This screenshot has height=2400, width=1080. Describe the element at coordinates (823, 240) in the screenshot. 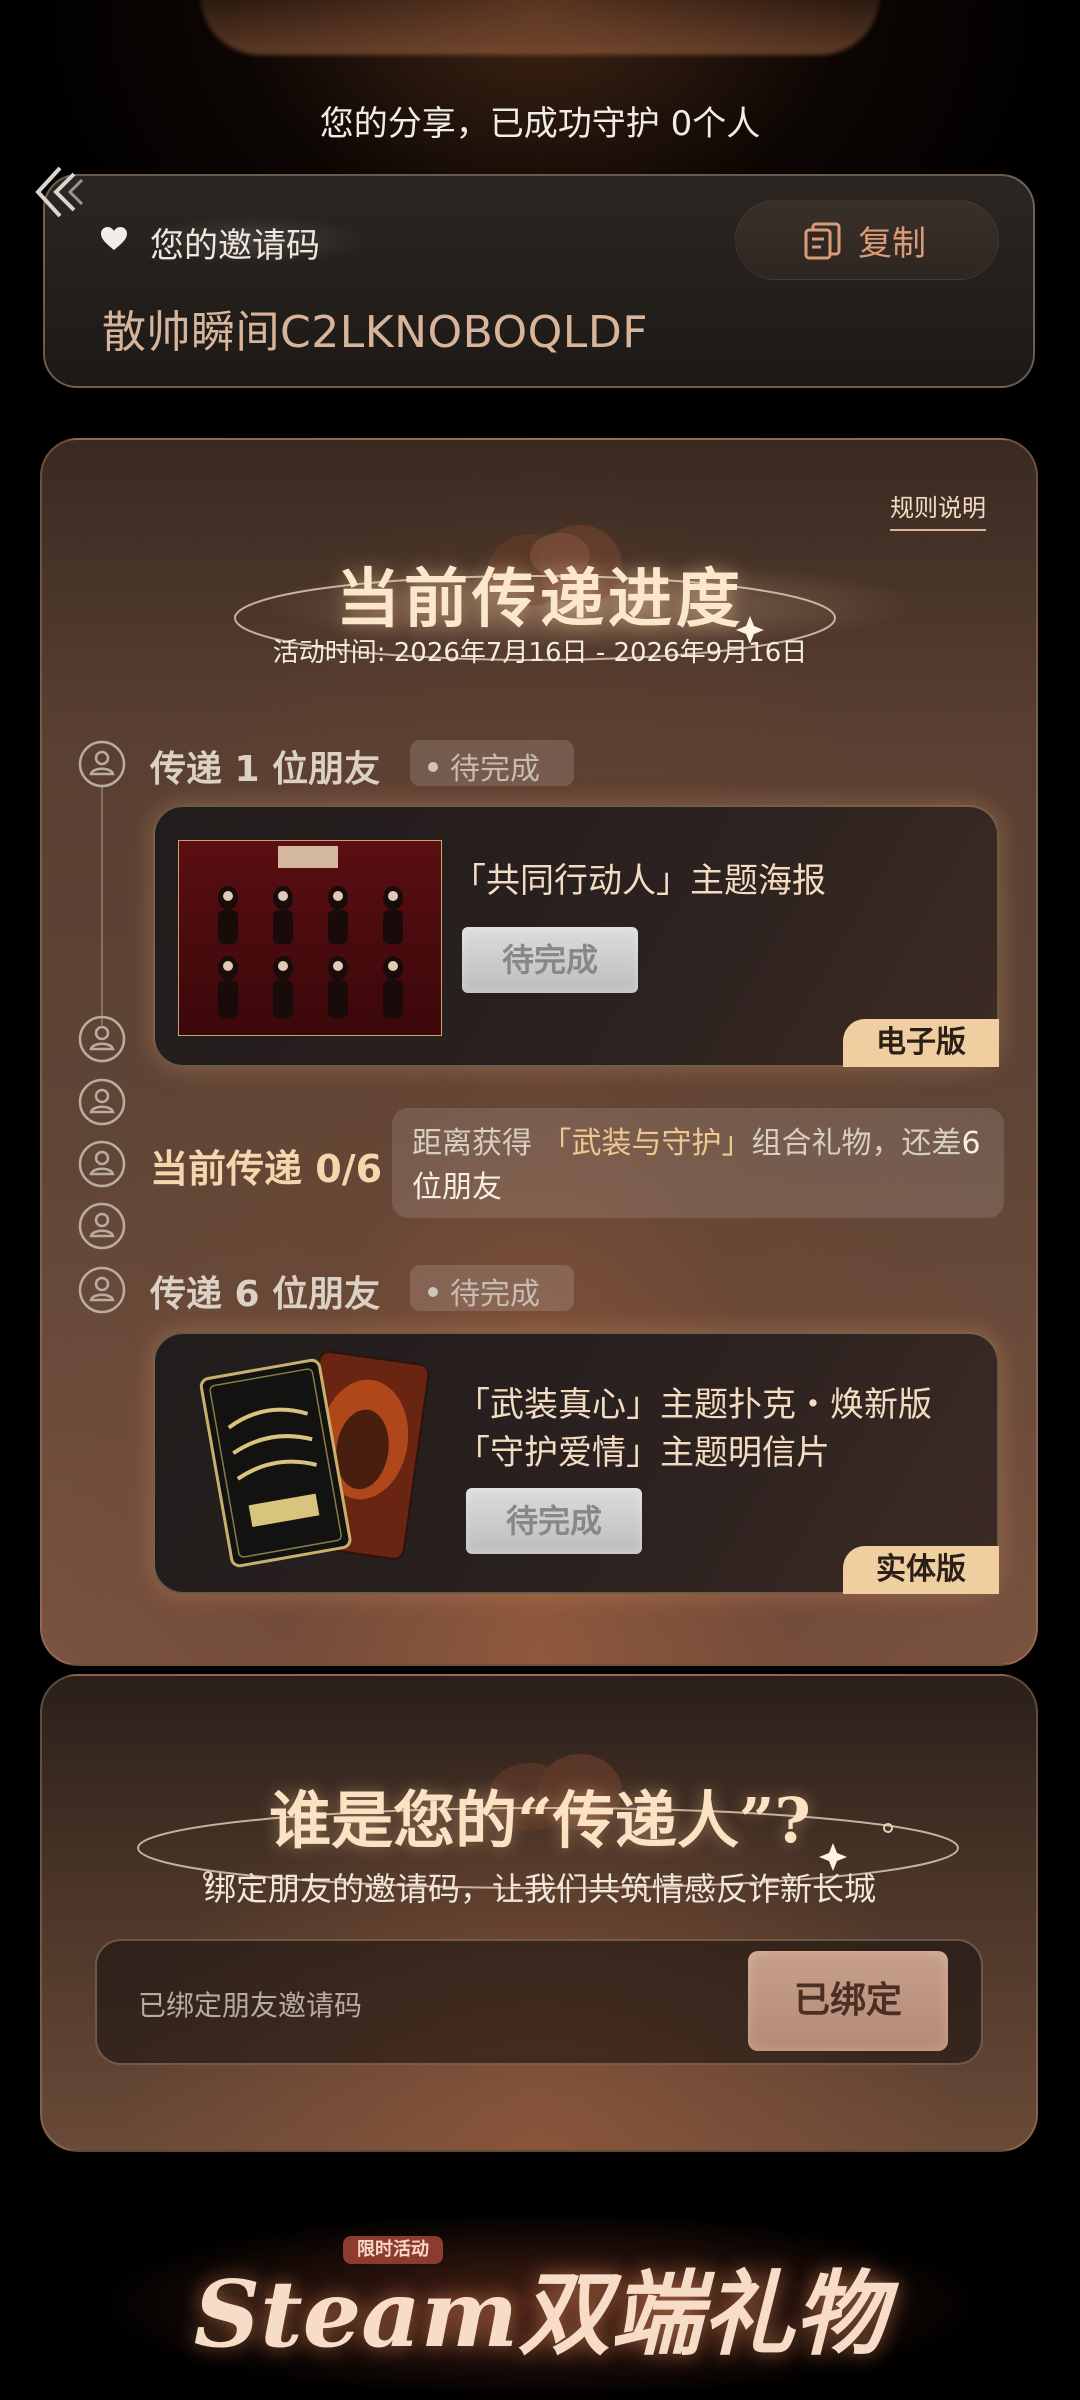

I see `copy-icon` at that location.